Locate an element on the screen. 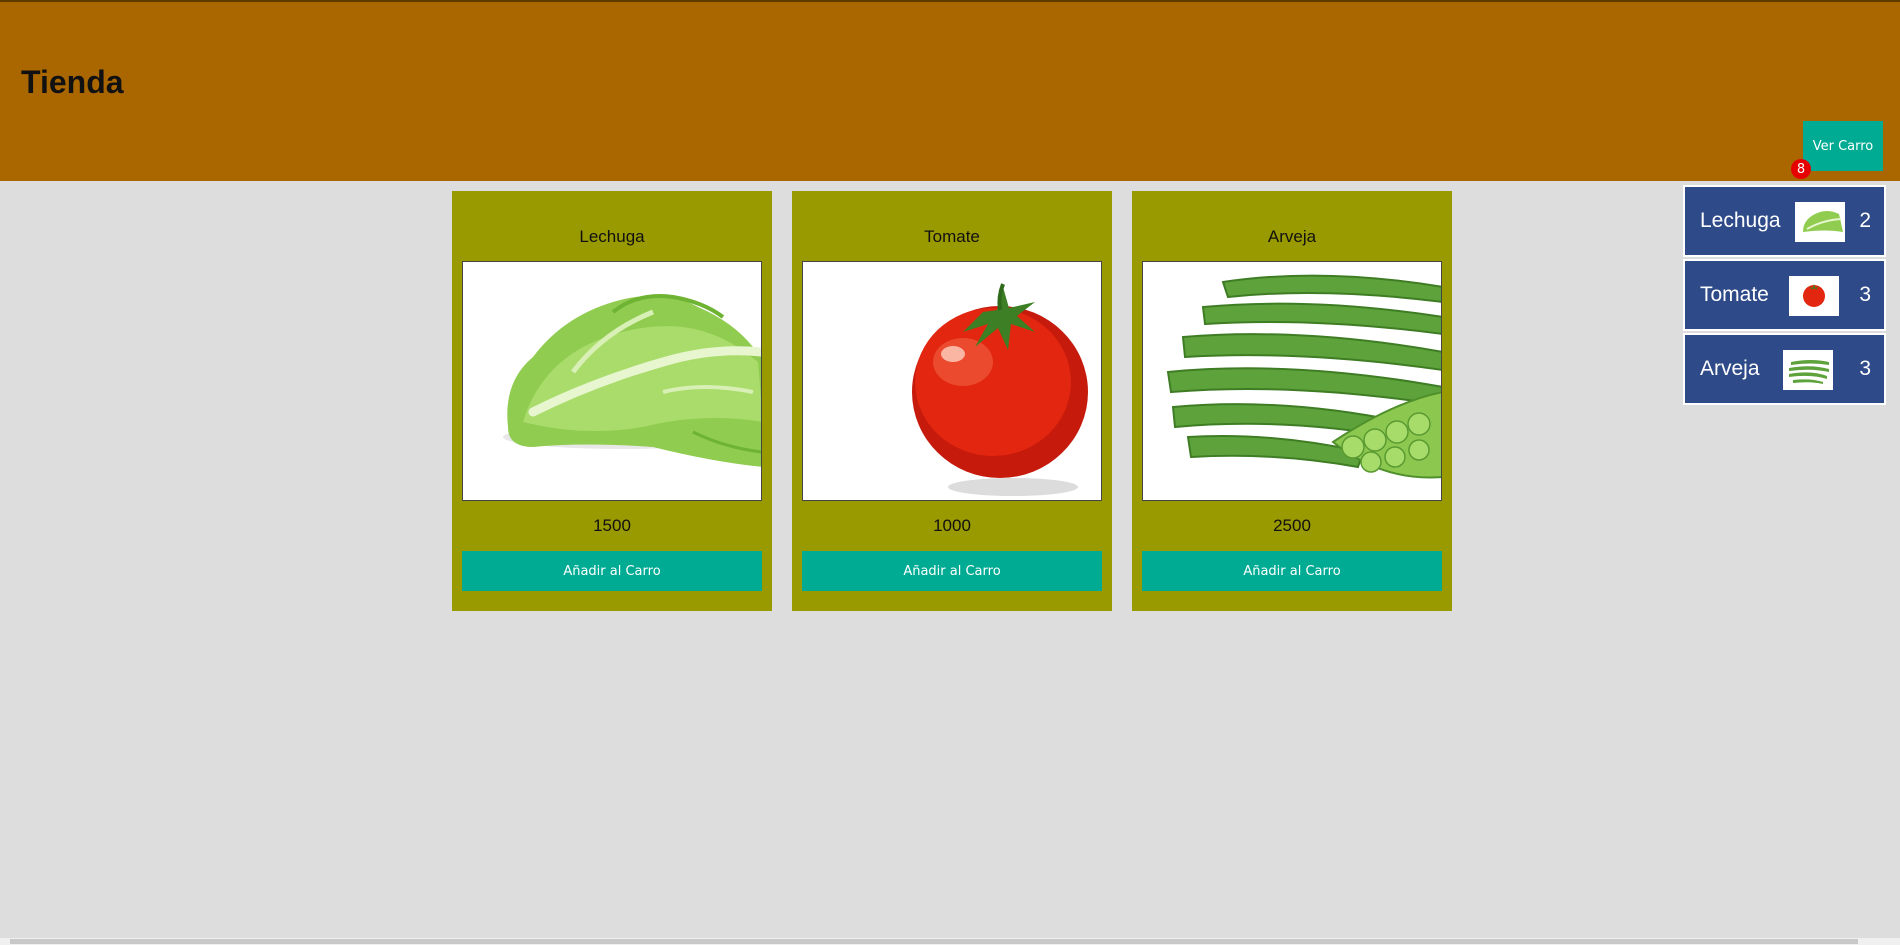 This screenshot has height=945, width=1900. product-card-tomate: Tomate 1000 Añadir al Carro is located at coordinates (952, 401).